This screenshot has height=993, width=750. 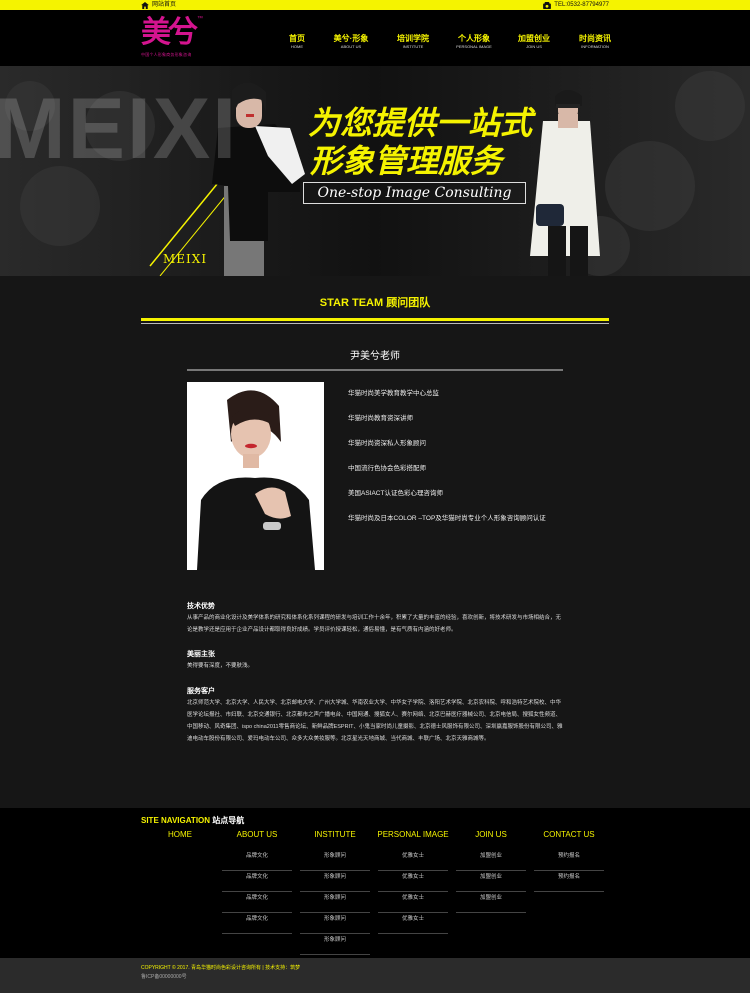 What do you see at coordinates (491, 835) in the screenshot?
I see `footer-col-head: JOIN US` at bounding box center [491, 835].